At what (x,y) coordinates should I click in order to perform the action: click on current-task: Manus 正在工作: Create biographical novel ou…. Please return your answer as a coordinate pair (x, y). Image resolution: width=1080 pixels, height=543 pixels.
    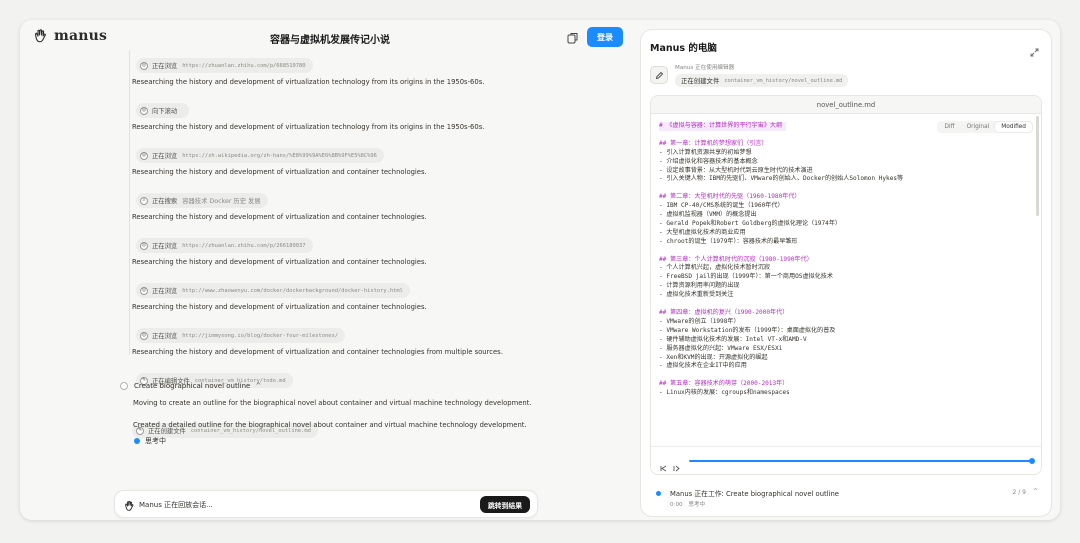
    Looking at the image, I should click on (846, 499).